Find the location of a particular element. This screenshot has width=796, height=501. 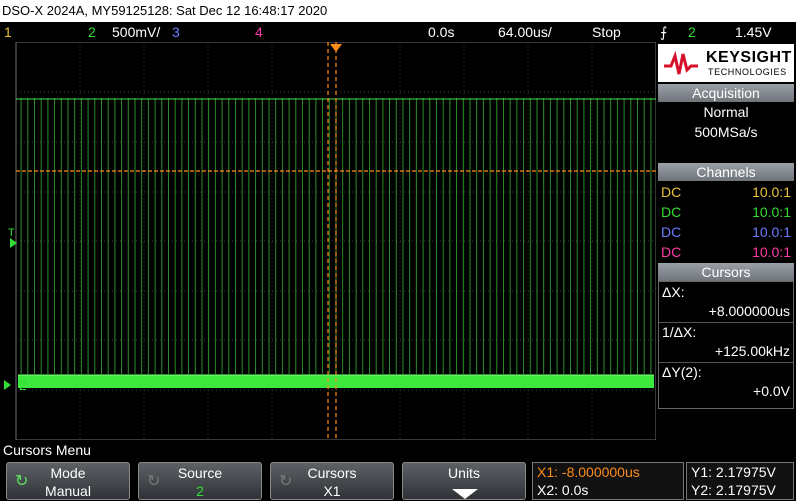

x2-readout: X2: 0.0s is located at coordinates (563, 490).